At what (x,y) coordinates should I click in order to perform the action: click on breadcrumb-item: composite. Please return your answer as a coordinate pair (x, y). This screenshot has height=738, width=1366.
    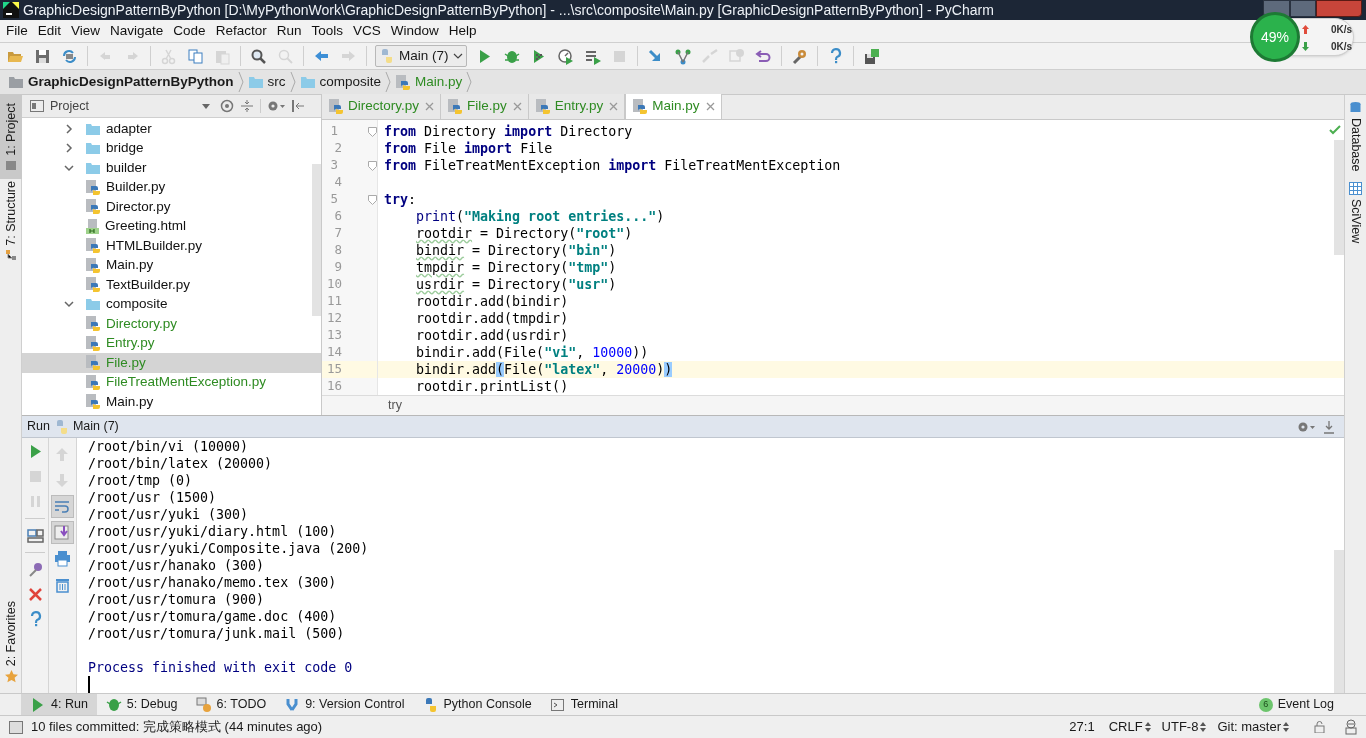
    Looking at the image, I should click on (342, 82).